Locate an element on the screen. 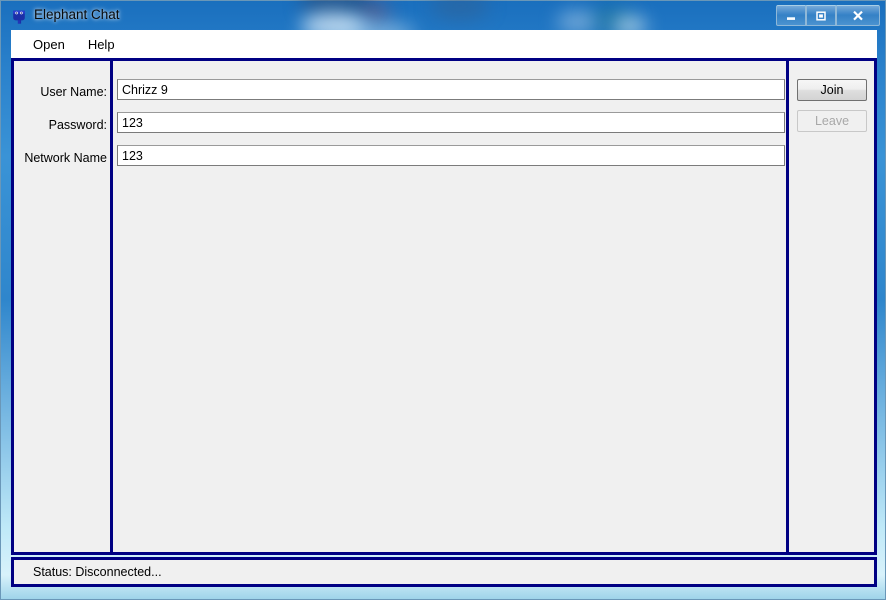 This screenshot has height=600, width=886. close-button is located at coordinates (858, 15).